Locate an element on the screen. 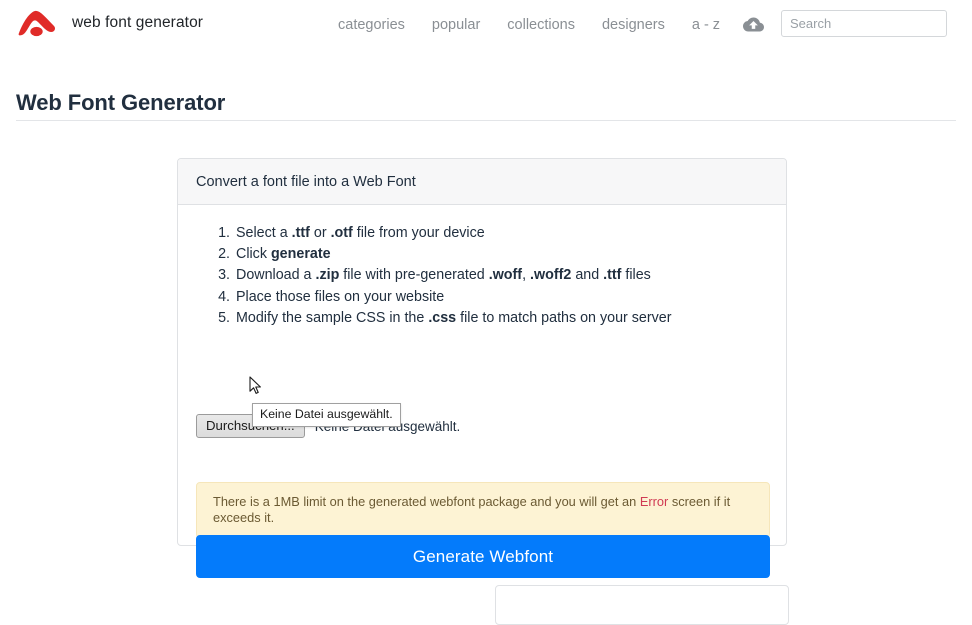 Image resolution: width=972 pixels, height=625 pixels. step-text: Click is located at coordinates (253, 254).